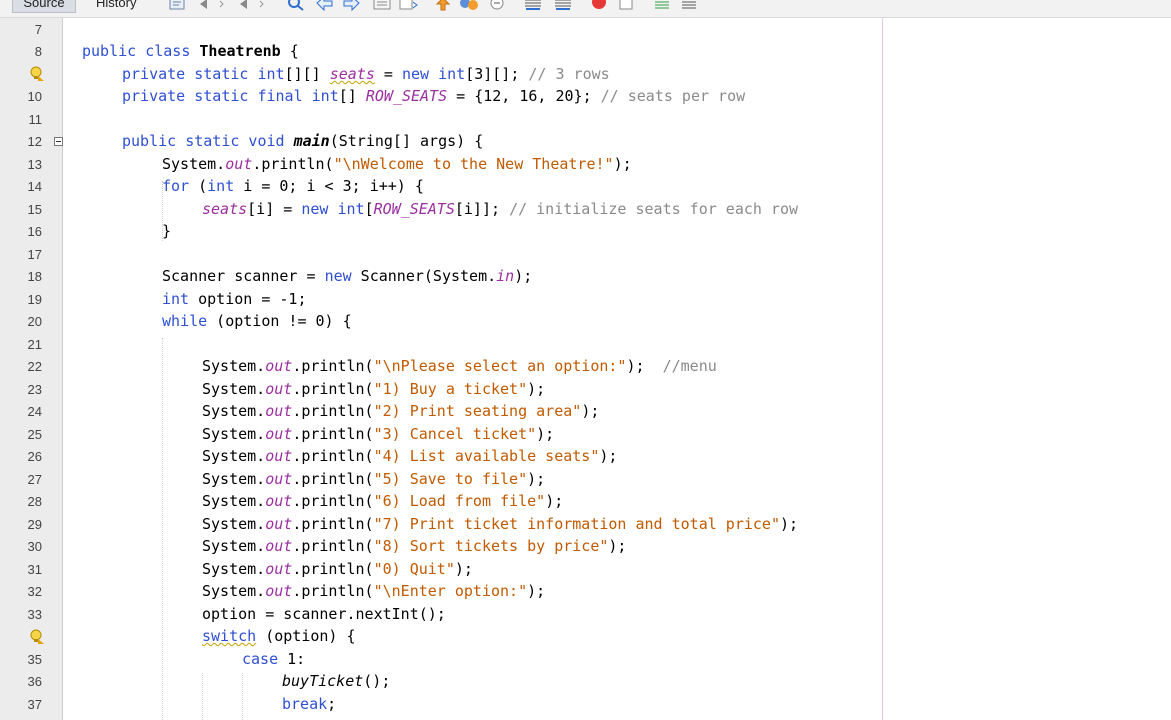 The width and height of the screenshot is (1171, 720). What do you see at coordinates (176, 186) in the screenshot?
I see `keyword: for` at bounding box center [176, 186].